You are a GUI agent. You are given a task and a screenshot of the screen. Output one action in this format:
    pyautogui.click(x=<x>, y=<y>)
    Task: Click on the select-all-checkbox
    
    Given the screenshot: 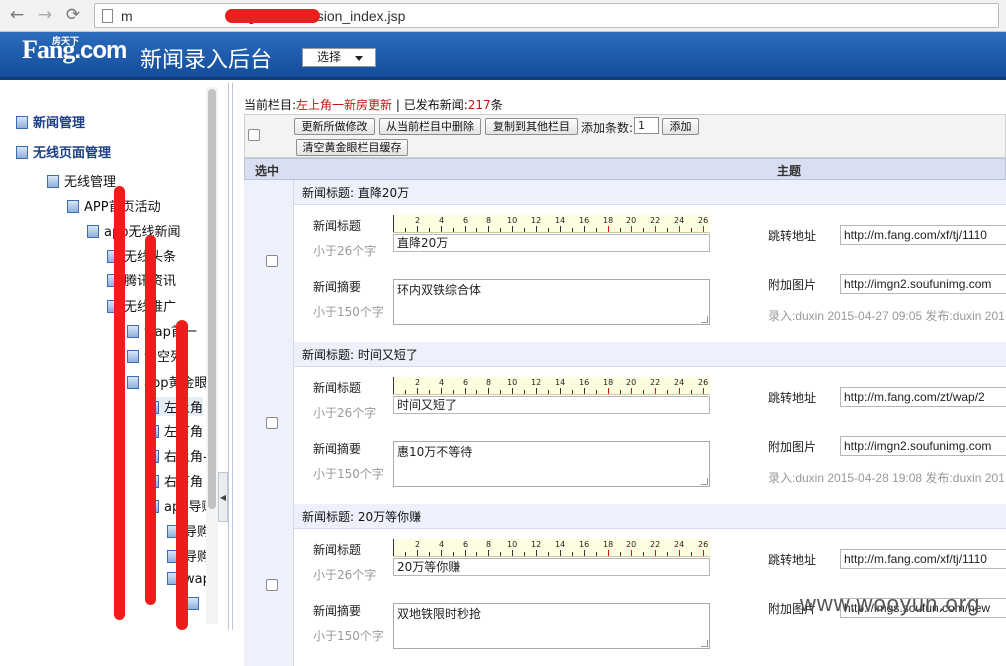 What is the action you would take?
    pyautogui.click(x=254, y=135)
    